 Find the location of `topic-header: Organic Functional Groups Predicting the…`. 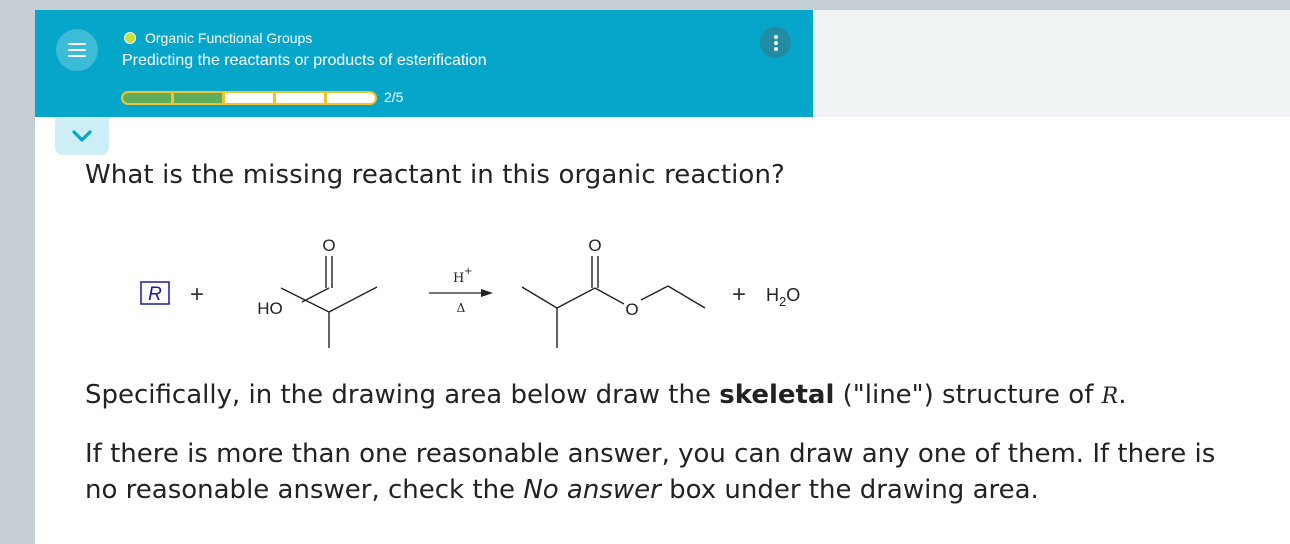

topic-header: Organic Functional Groups Predicting the… is located at coordinates (424, 63).